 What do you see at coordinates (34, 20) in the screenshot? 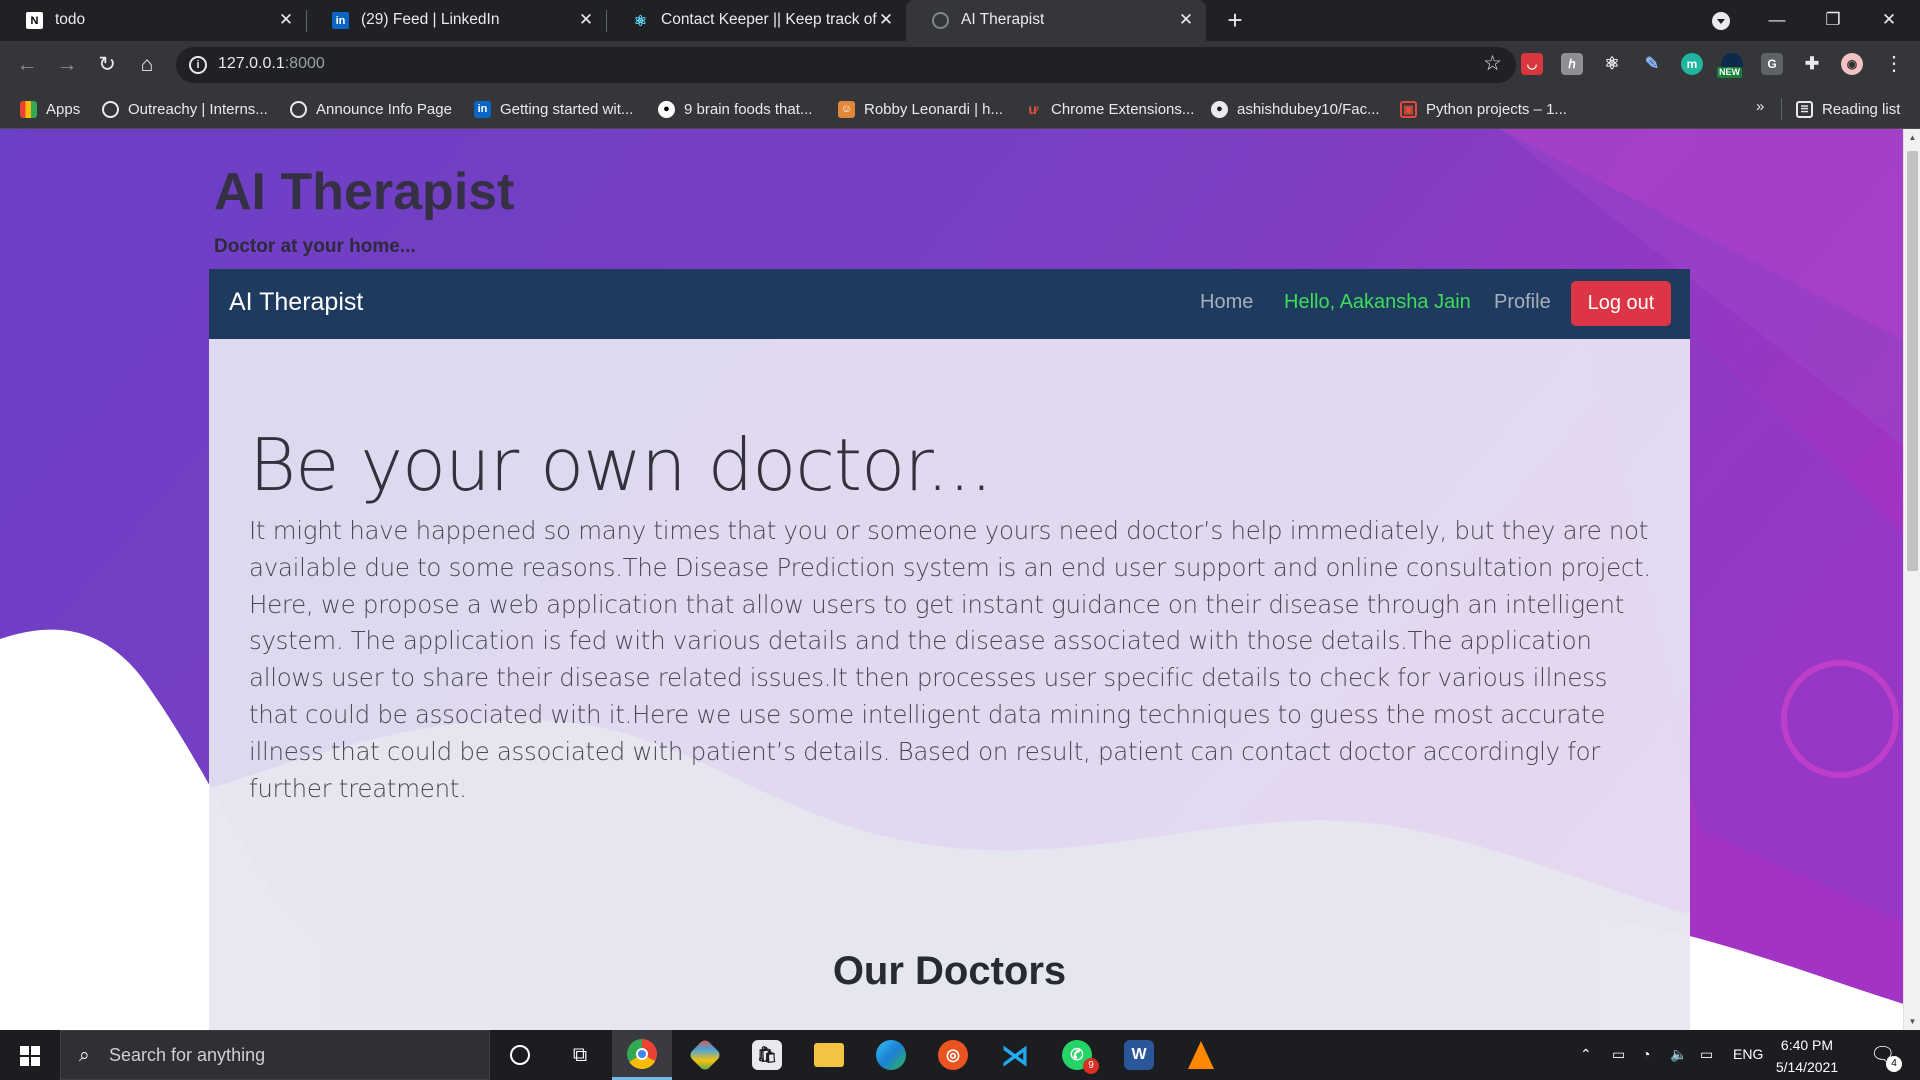
I see `notion-icon: N` at bounding box center [34, 20].